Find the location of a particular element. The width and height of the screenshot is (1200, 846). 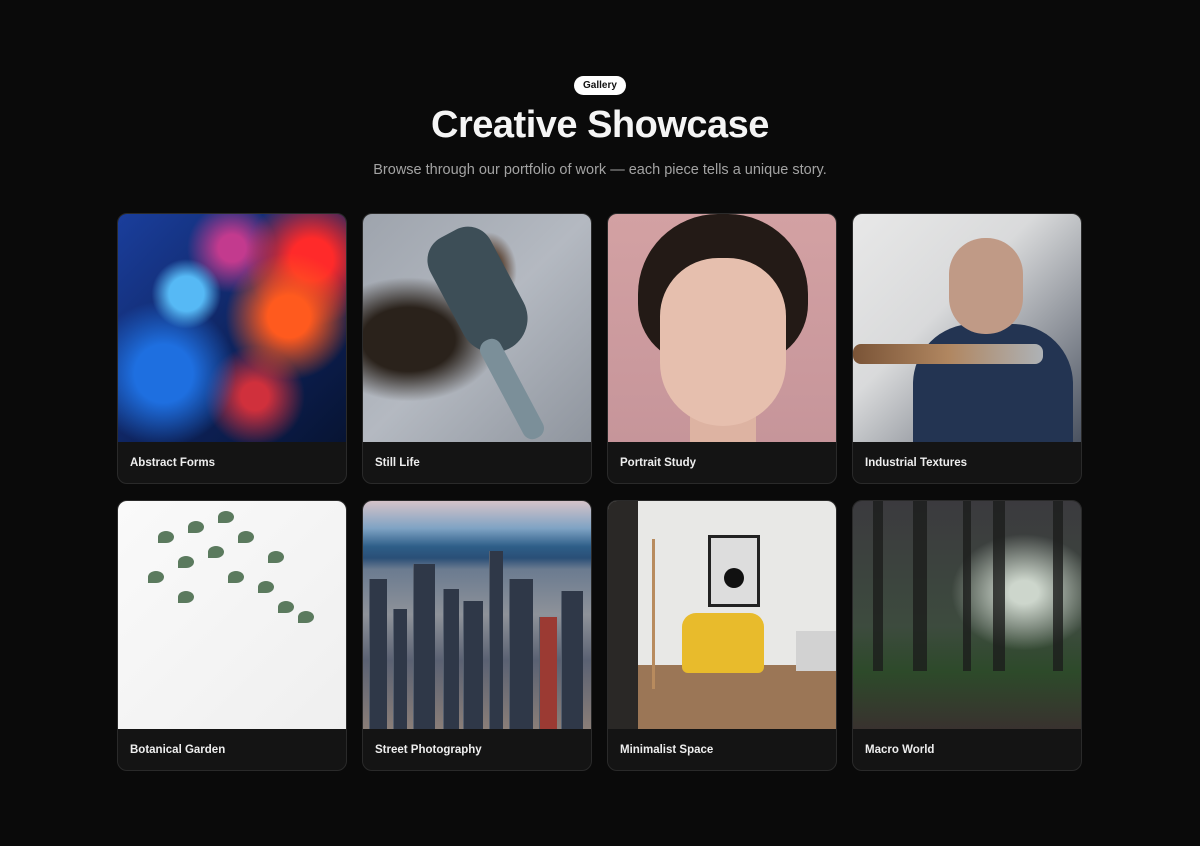

gallery-card-minimalist-space: Minimalist Space is located at coordinates (722, 635).